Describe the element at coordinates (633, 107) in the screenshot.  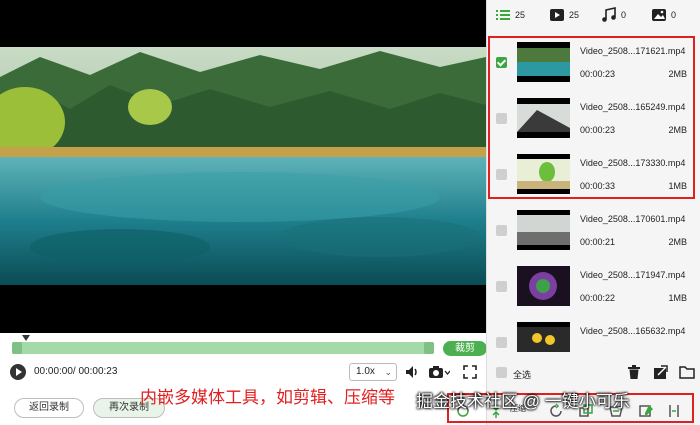
I see `file-name: Video_2508...165249.mp4` at that location.